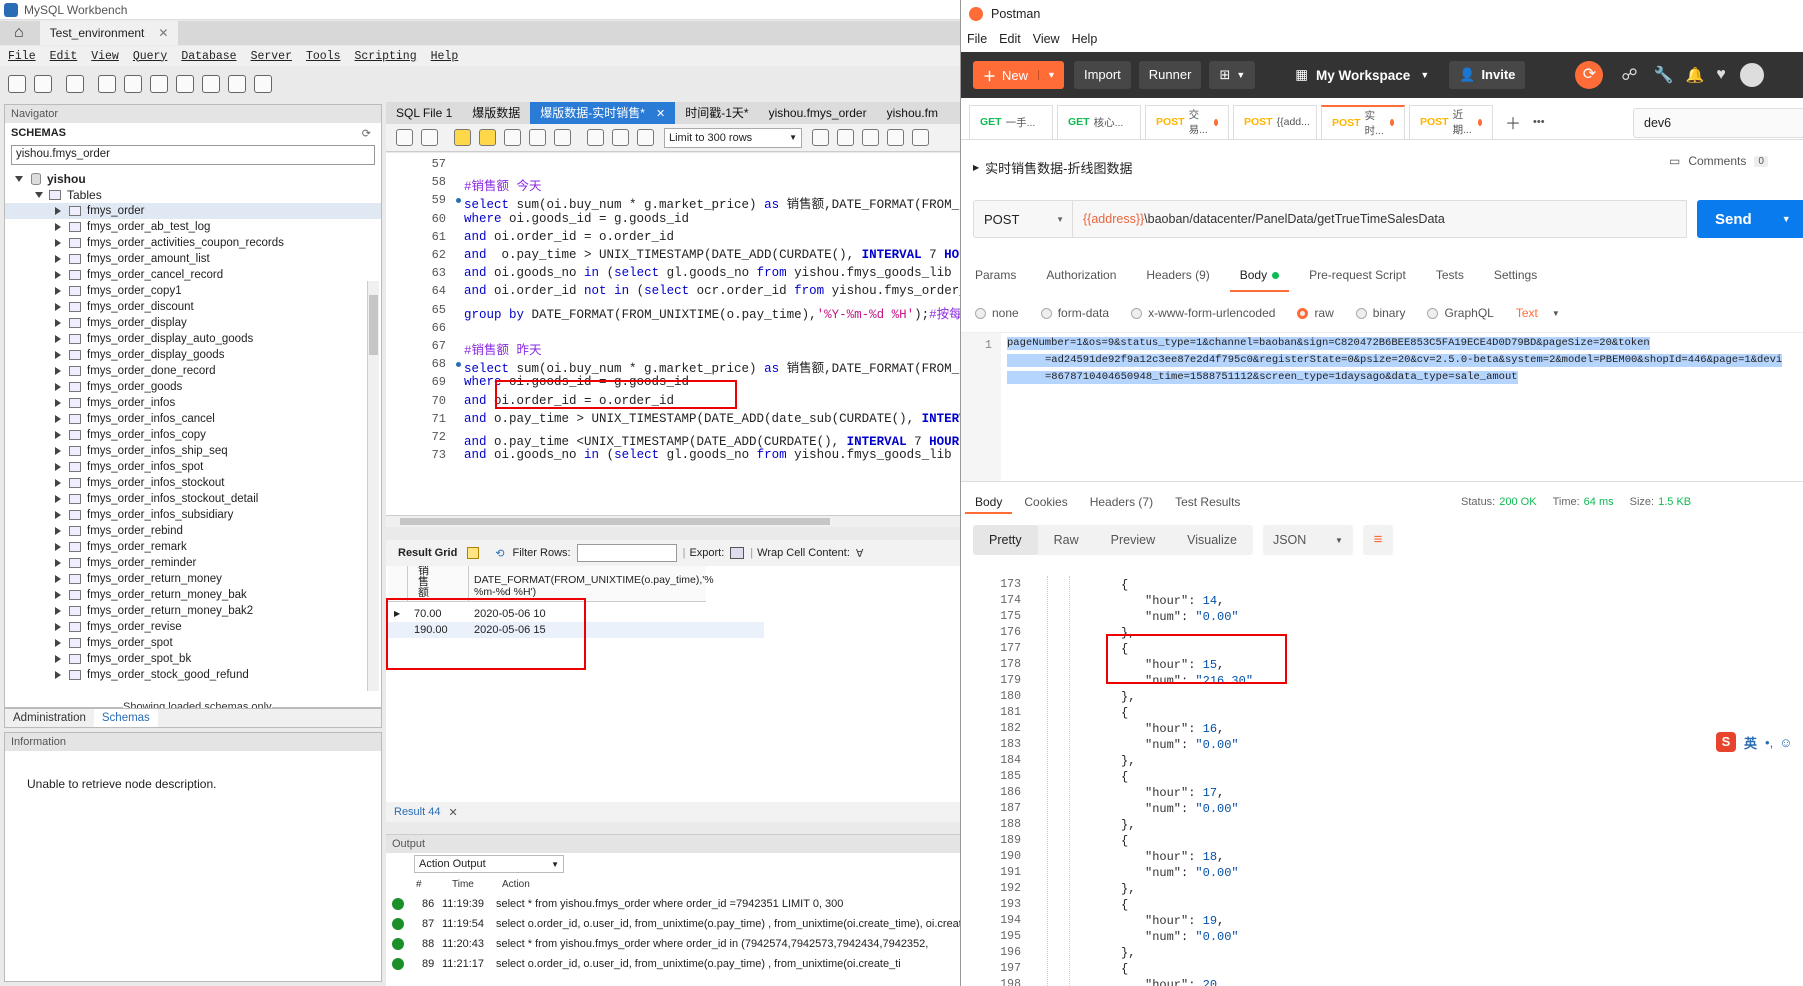 The width and height of the screenshot is (1803, 986). What do you see at coordinates (429, 137) in the screenshot?
I see `save-icon` at bounding box center [429, 137].